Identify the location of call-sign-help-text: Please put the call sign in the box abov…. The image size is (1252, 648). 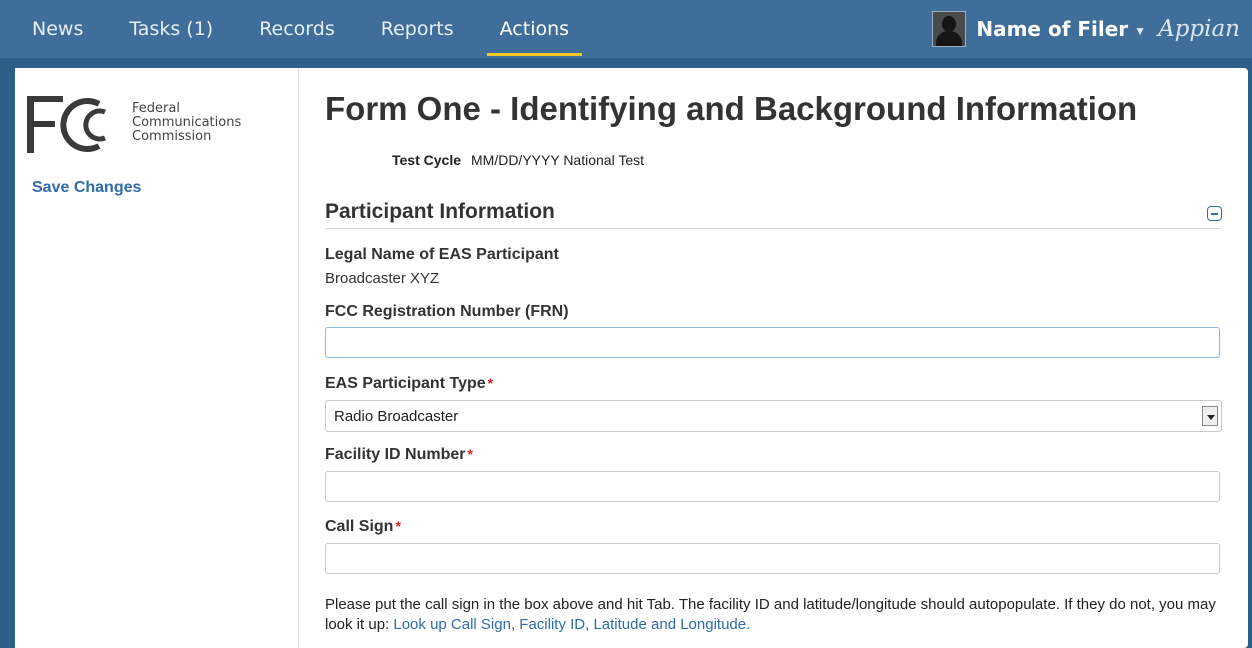
(773, 615).